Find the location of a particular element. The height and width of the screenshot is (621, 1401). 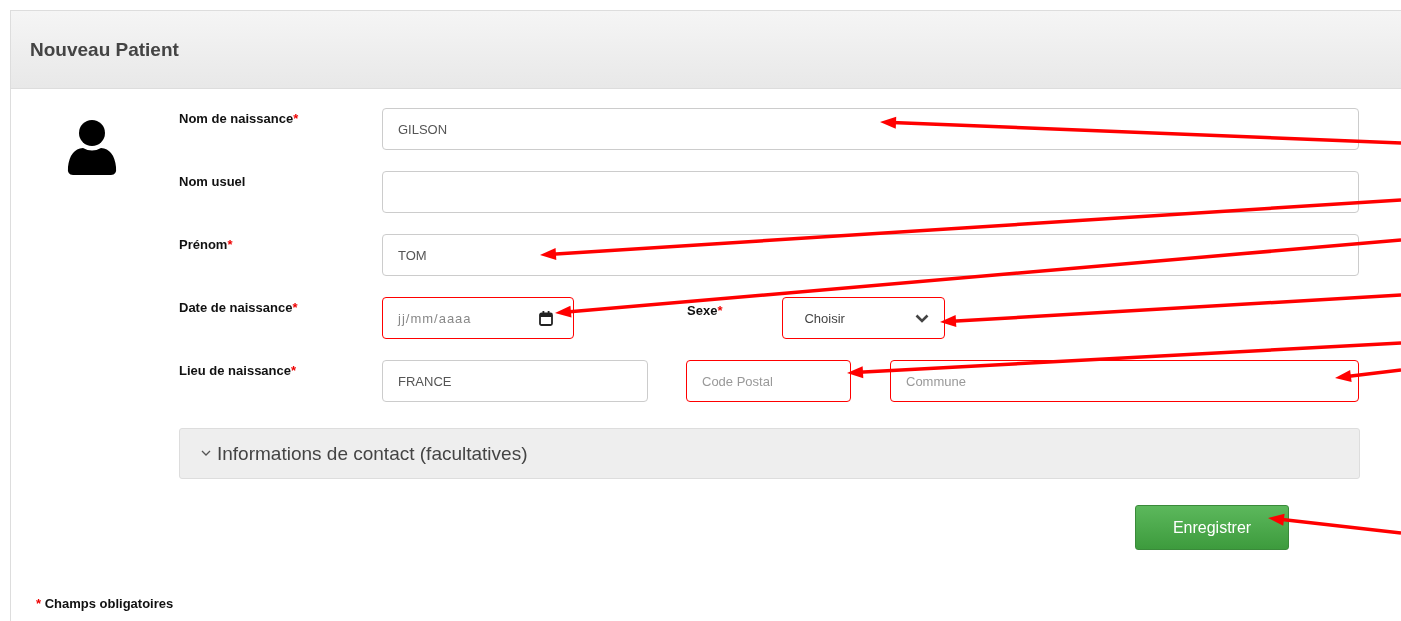

person-icon is located at coordinates (92, 147).